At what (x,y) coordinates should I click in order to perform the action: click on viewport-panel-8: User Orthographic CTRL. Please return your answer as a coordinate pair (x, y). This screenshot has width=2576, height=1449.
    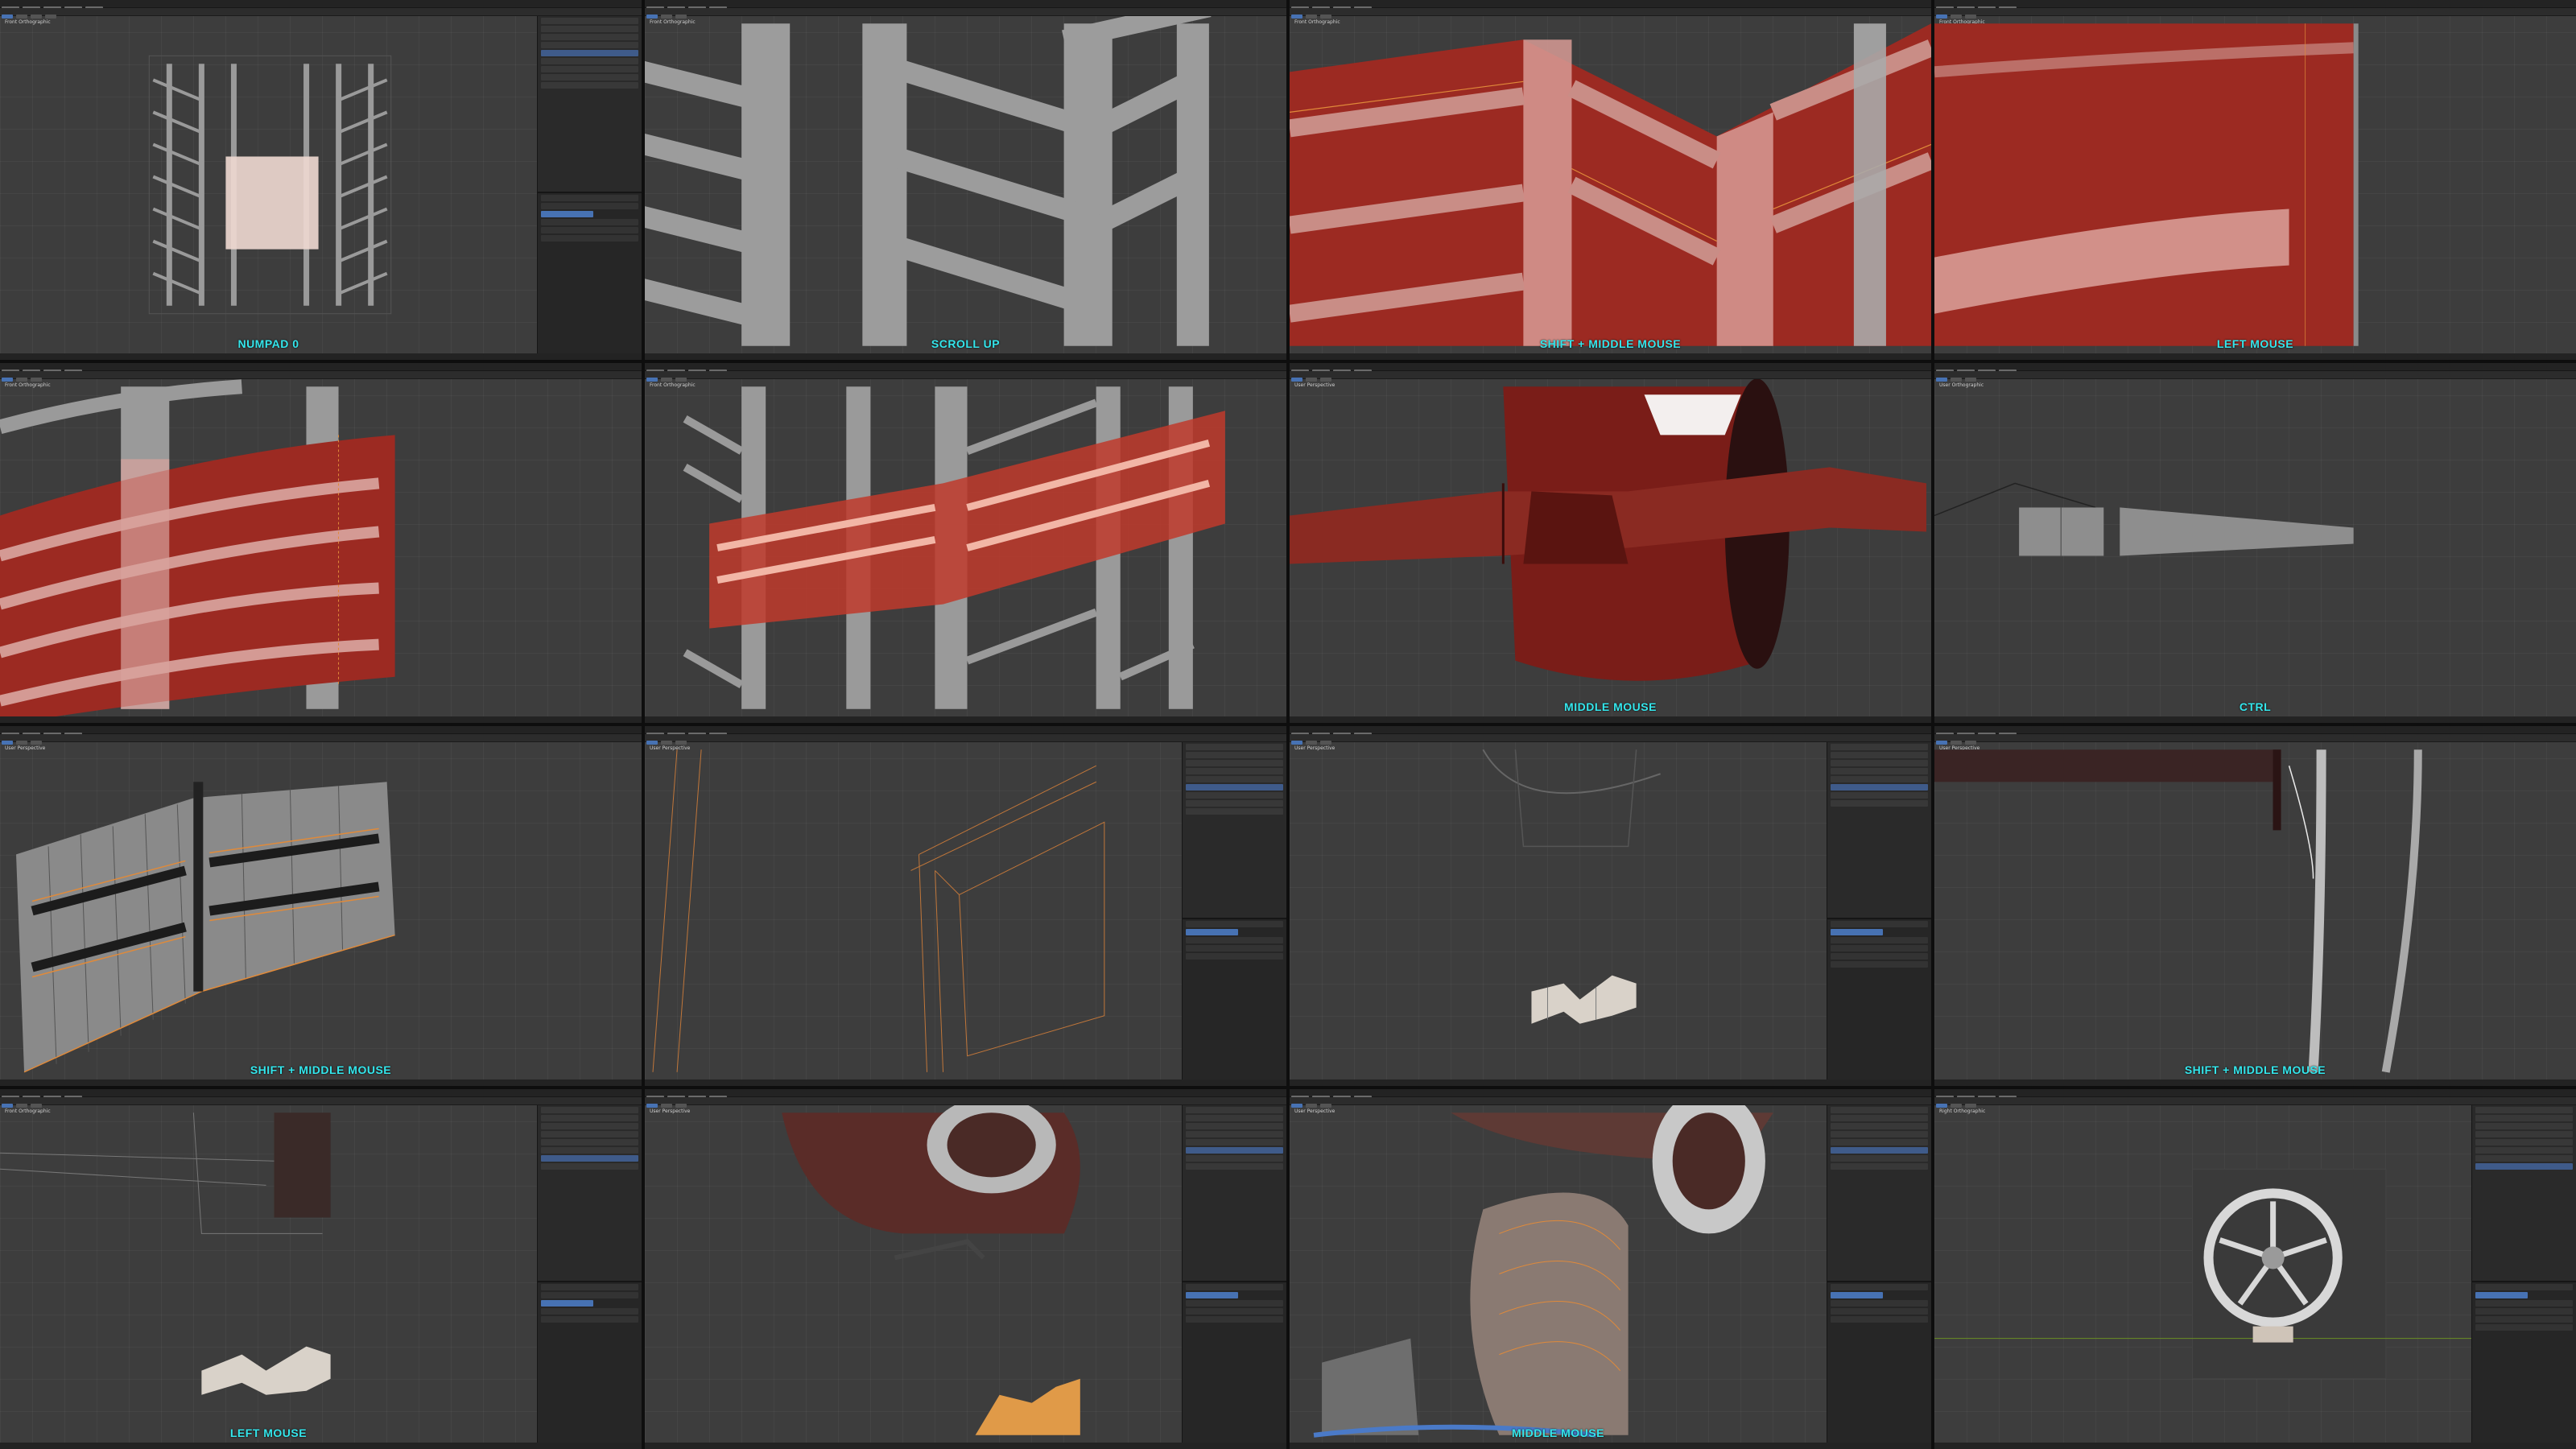
    Looking at the image, I should click on (2255, 543).